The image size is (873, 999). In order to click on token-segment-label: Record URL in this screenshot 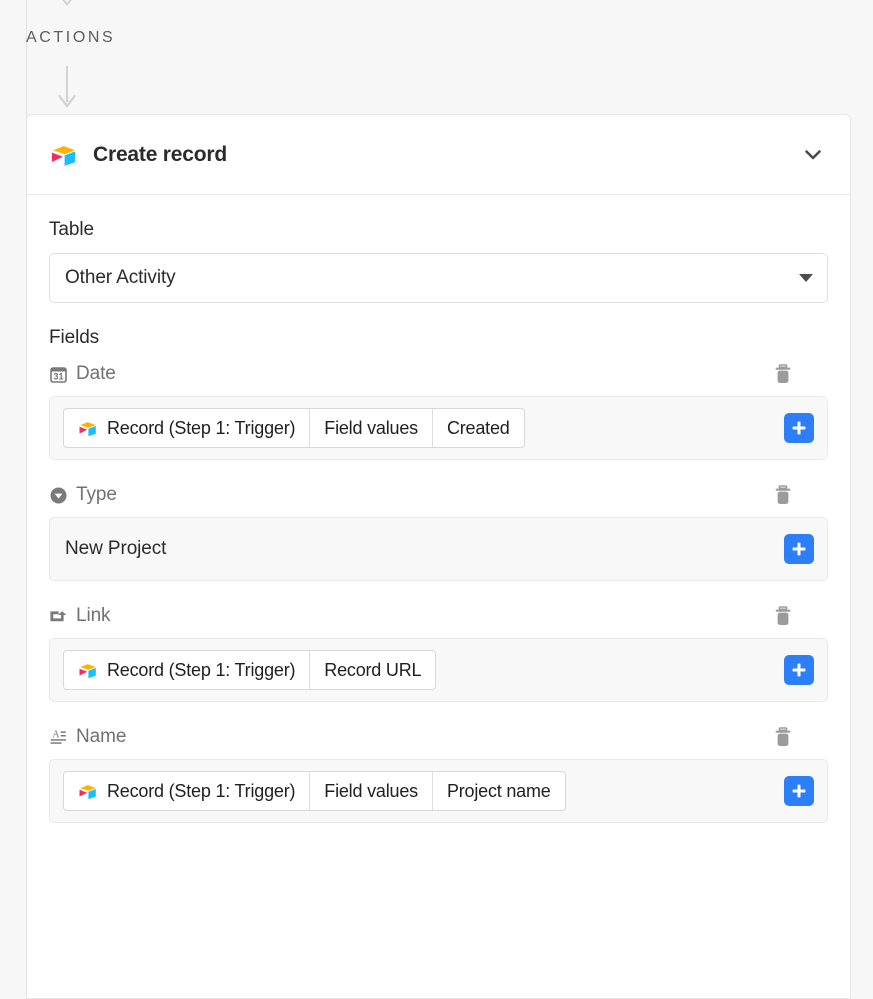, I will do `click(373, 669)`.